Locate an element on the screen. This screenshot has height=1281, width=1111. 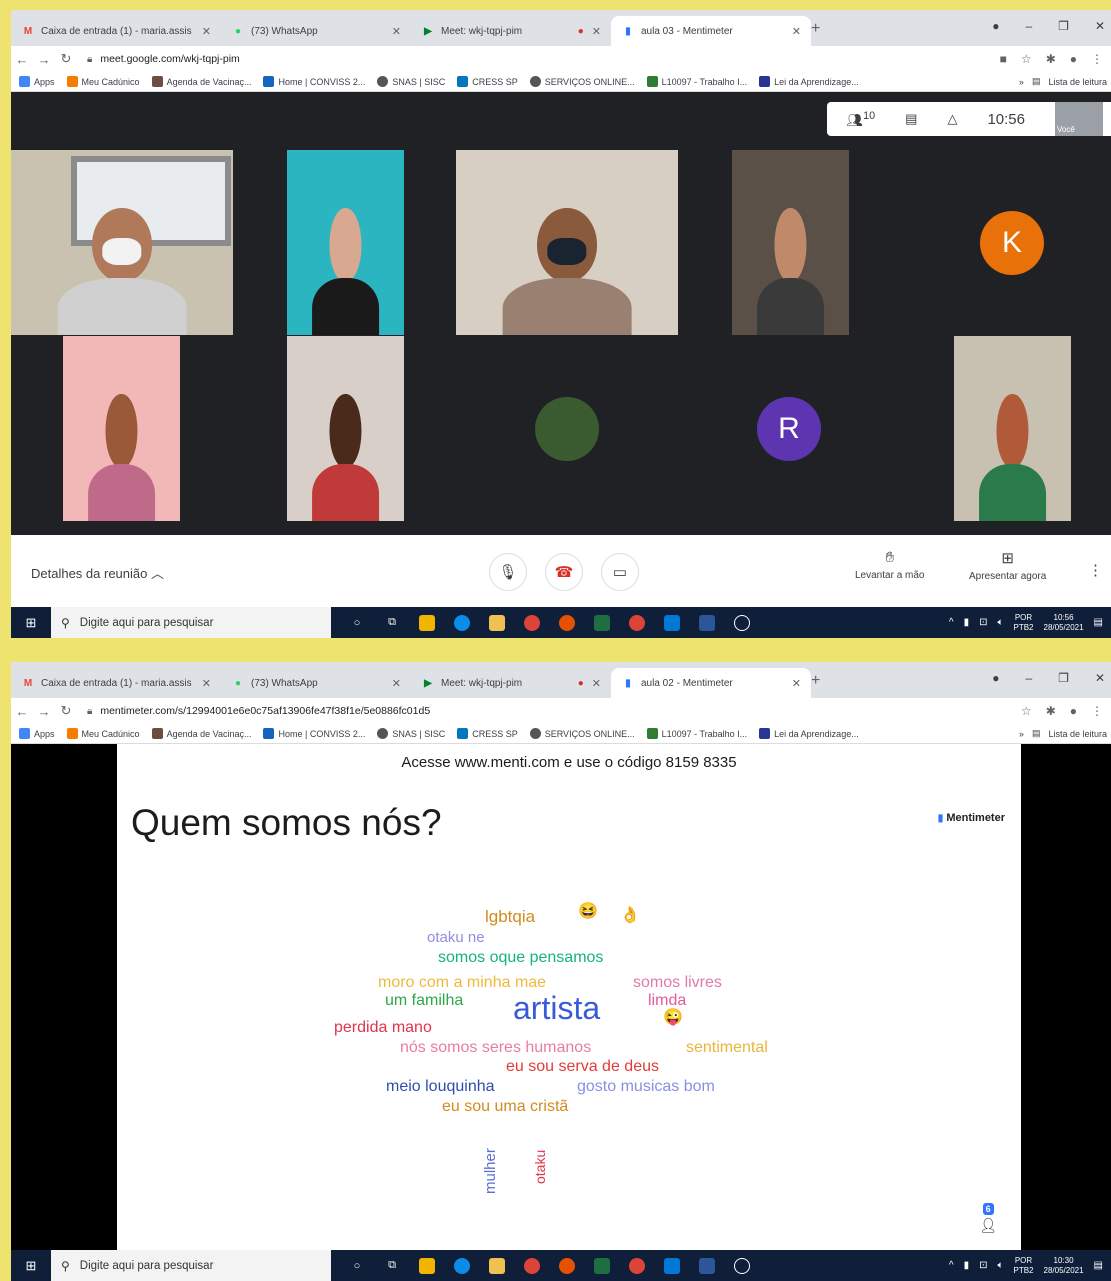
avatar-icon: ● is located at coordinates (1073, 59).